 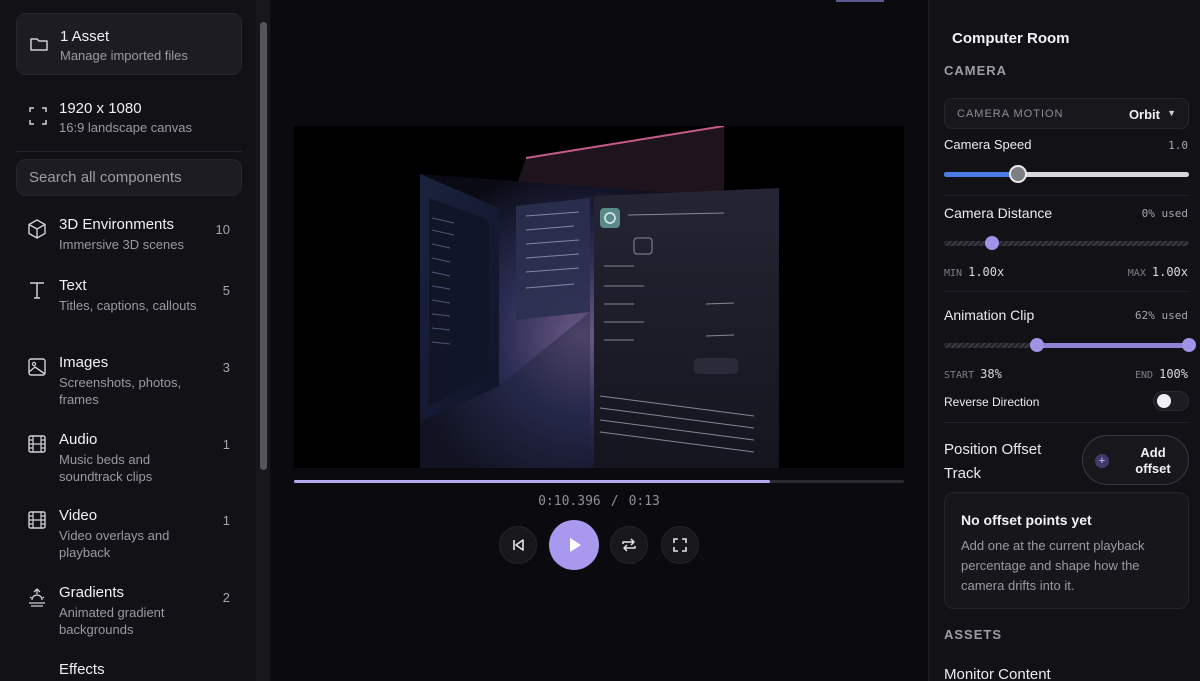 I want to click on skip-back-button, so click(x=518, y=545).